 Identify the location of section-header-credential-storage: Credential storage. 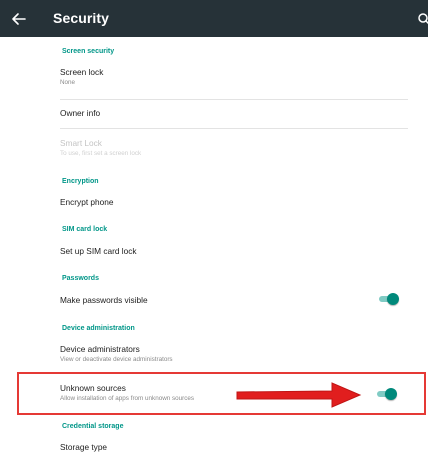
(93, 426).